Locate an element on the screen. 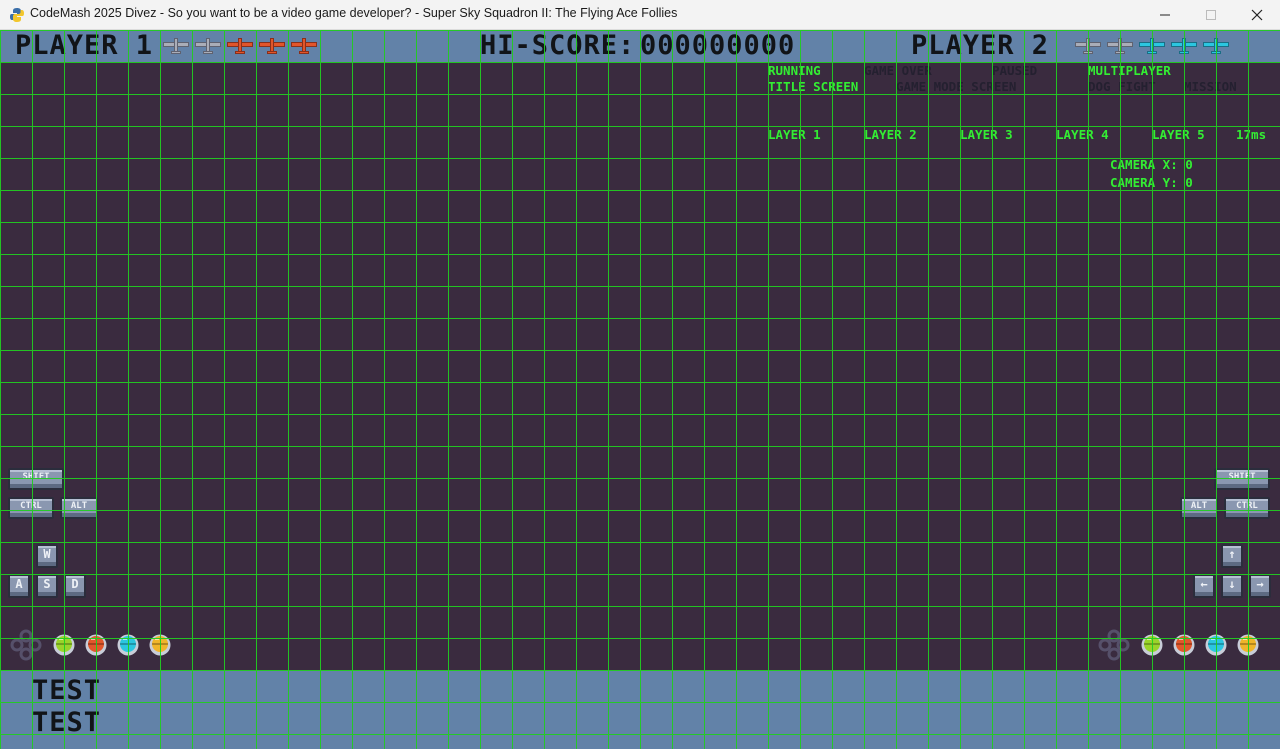 Image resolution: width=1280 pixels, height=749 pixels. close-button is located at coordinates (1257, 15).